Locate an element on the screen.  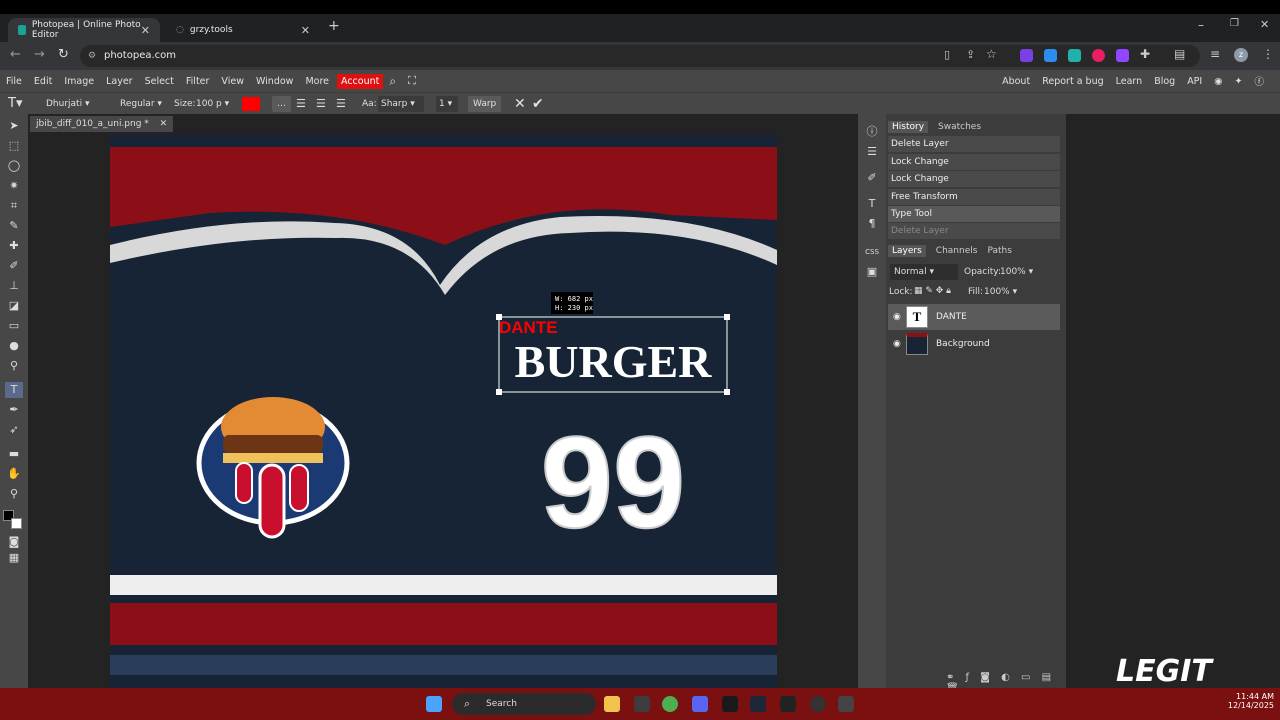
eyedropper-icon: ✎ is located at coordinates (14, 226).